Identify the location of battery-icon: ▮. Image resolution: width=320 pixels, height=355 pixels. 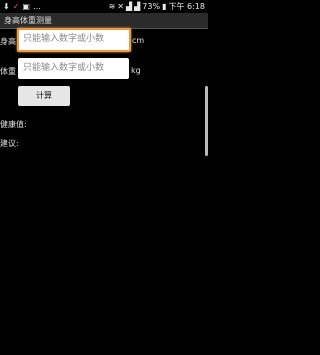
(164, 6).